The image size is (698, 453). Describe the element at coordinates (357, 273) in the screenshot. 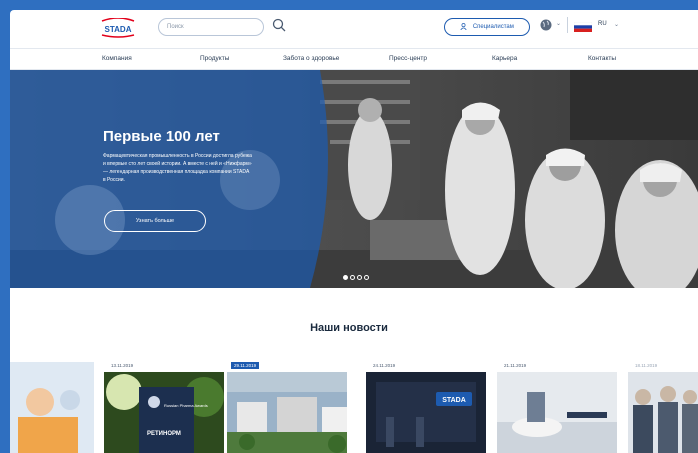

I see `slider-dots` at that location.